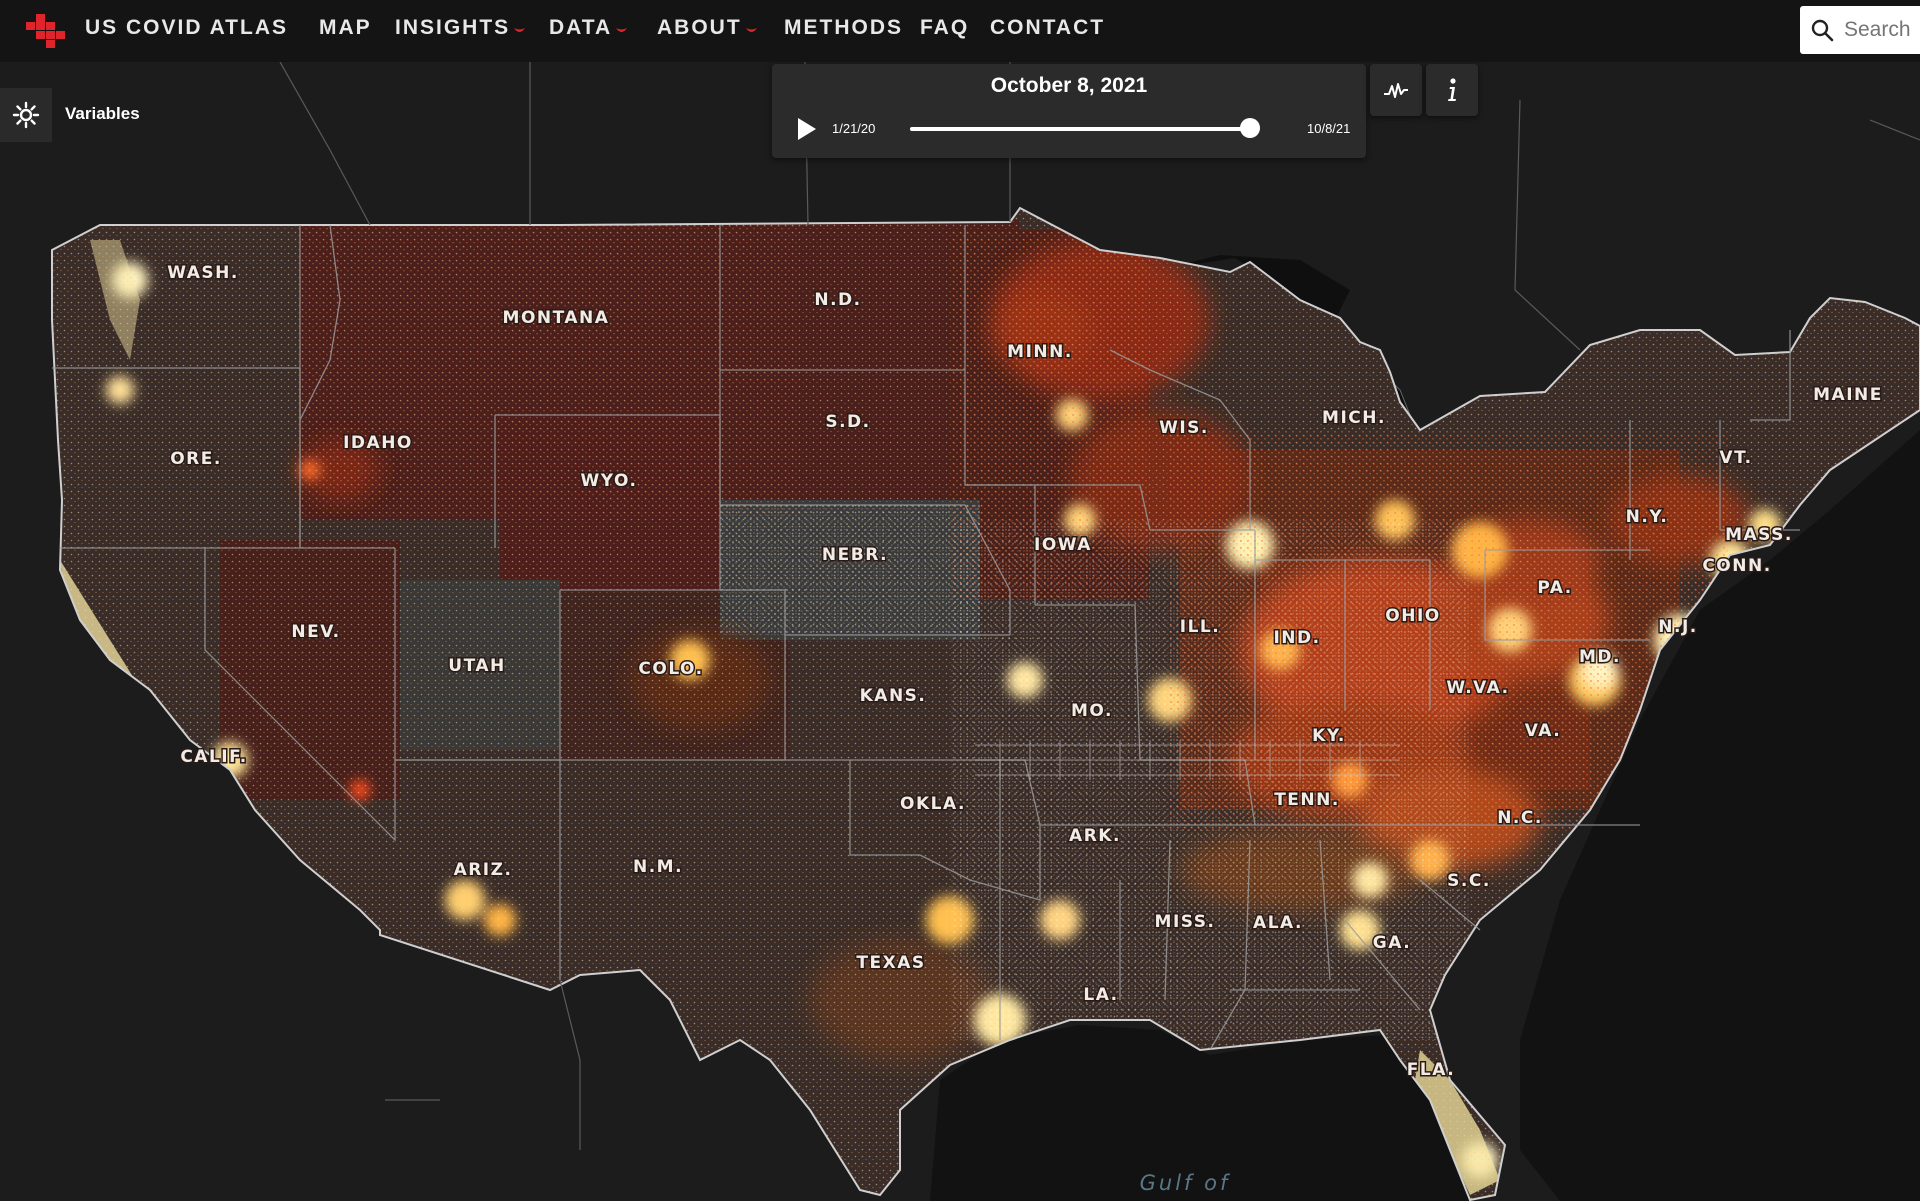 Image resolution: width=1920 pixels, height=1201 pixels. I want to click on state-label: N.D., so click(837, 300).